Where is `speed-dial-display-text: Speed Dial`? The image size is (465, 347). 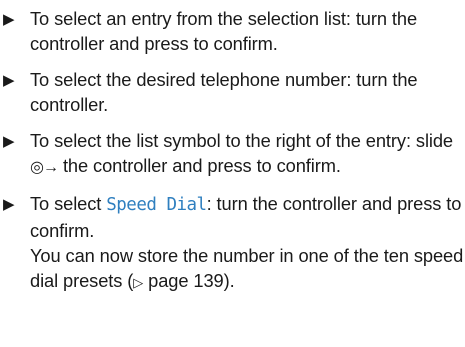 speed-dial-display-text: Speed Dial is located at coordinates (156, 205).